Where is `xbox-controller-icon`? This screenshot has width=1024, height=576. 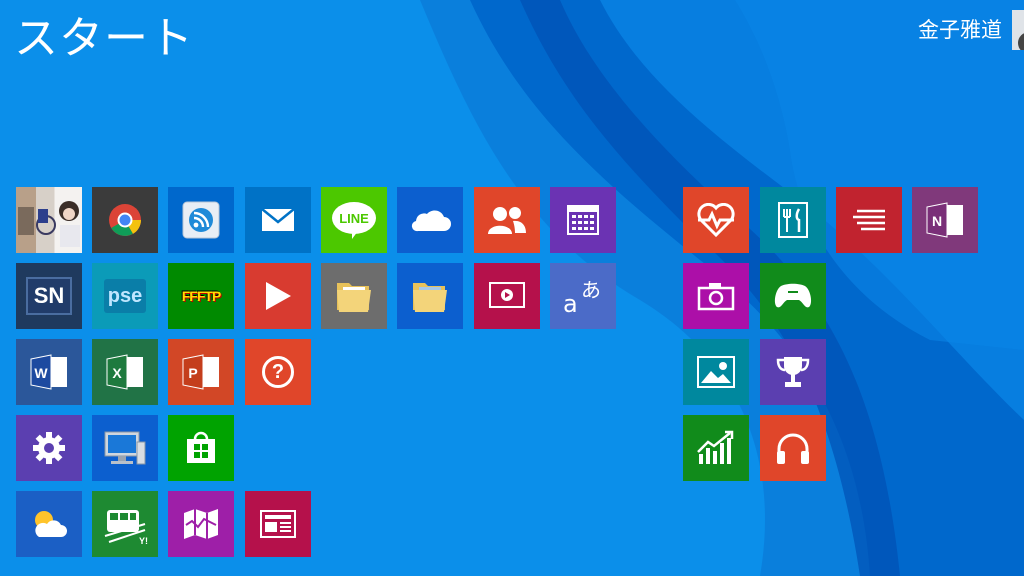 xbox-controller-icon is located at coordinates (793, 295).